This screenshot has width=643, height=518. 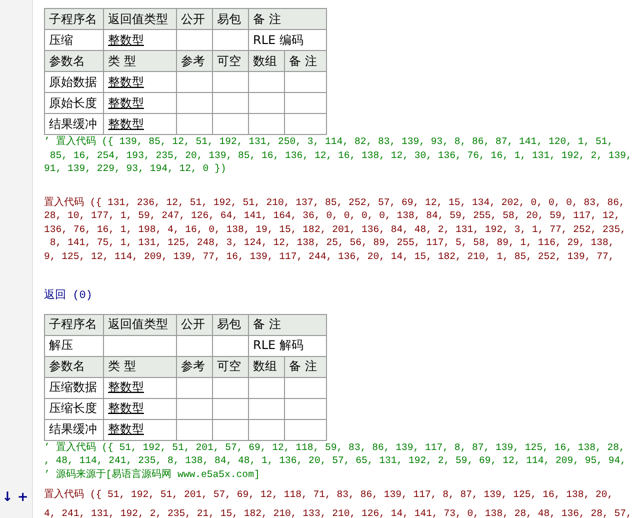 What do you see at coordinates (15, 498) in the screenshot?
I see `gutter-marker: ↓ +` at bounding box center [15, 498].